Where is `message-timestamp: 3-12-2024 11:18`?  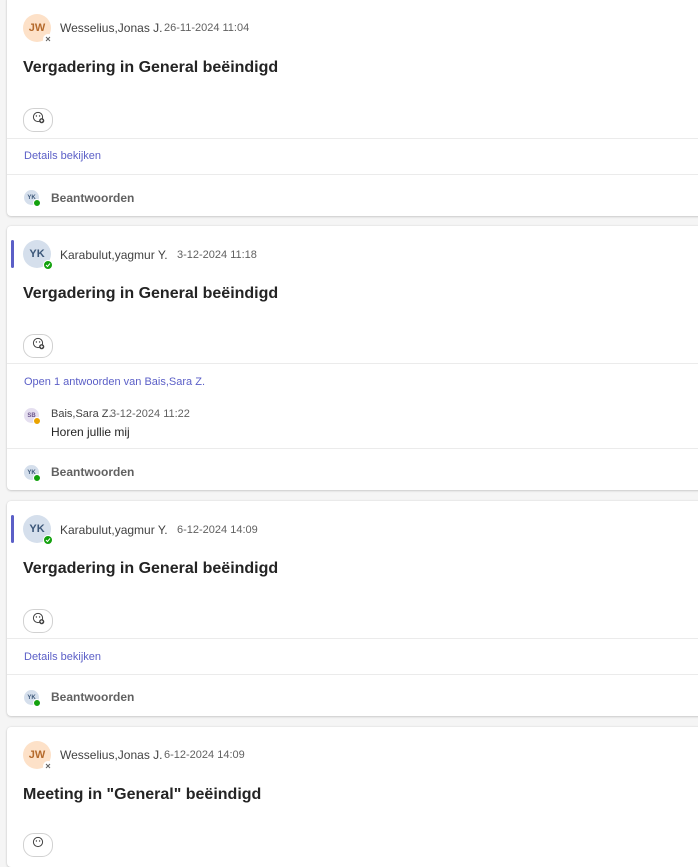 message-timestamp: 3-12-2024 11:18 is located at coordinates (217, 255).